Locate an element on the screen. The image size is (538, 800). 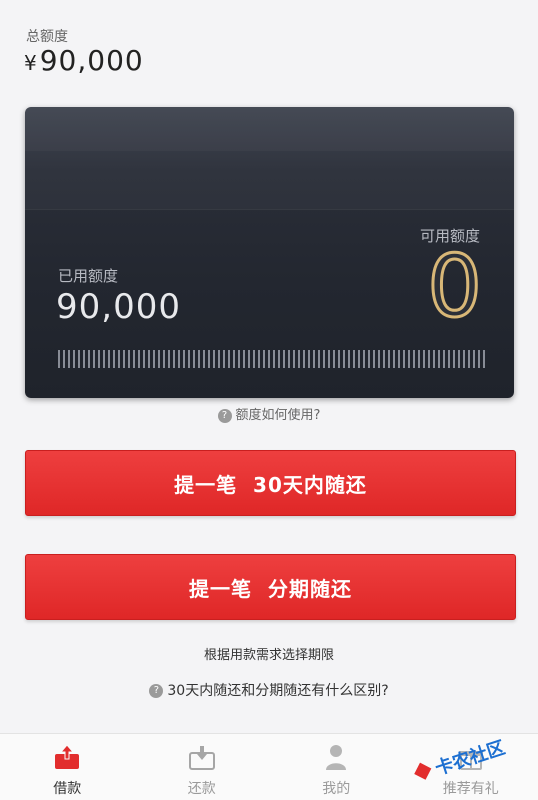
term-hint-text: 根据用款需求选择期限 is located at coordinates (268, 655).